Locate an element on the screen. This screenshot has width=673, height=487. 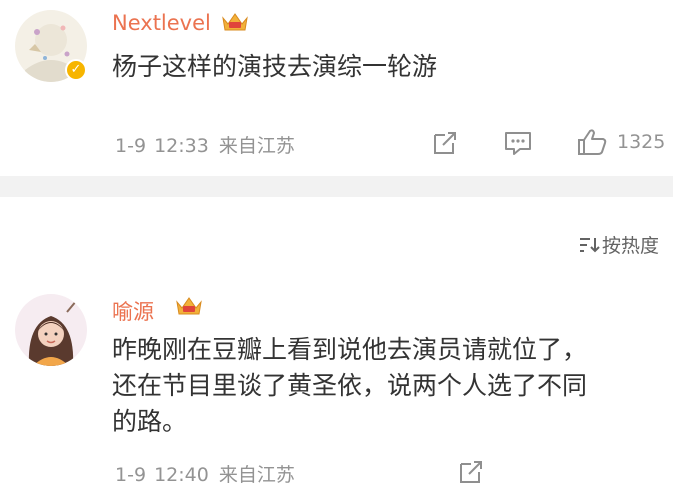
sort-button: 按热度 is located at coordinates (618, 244).